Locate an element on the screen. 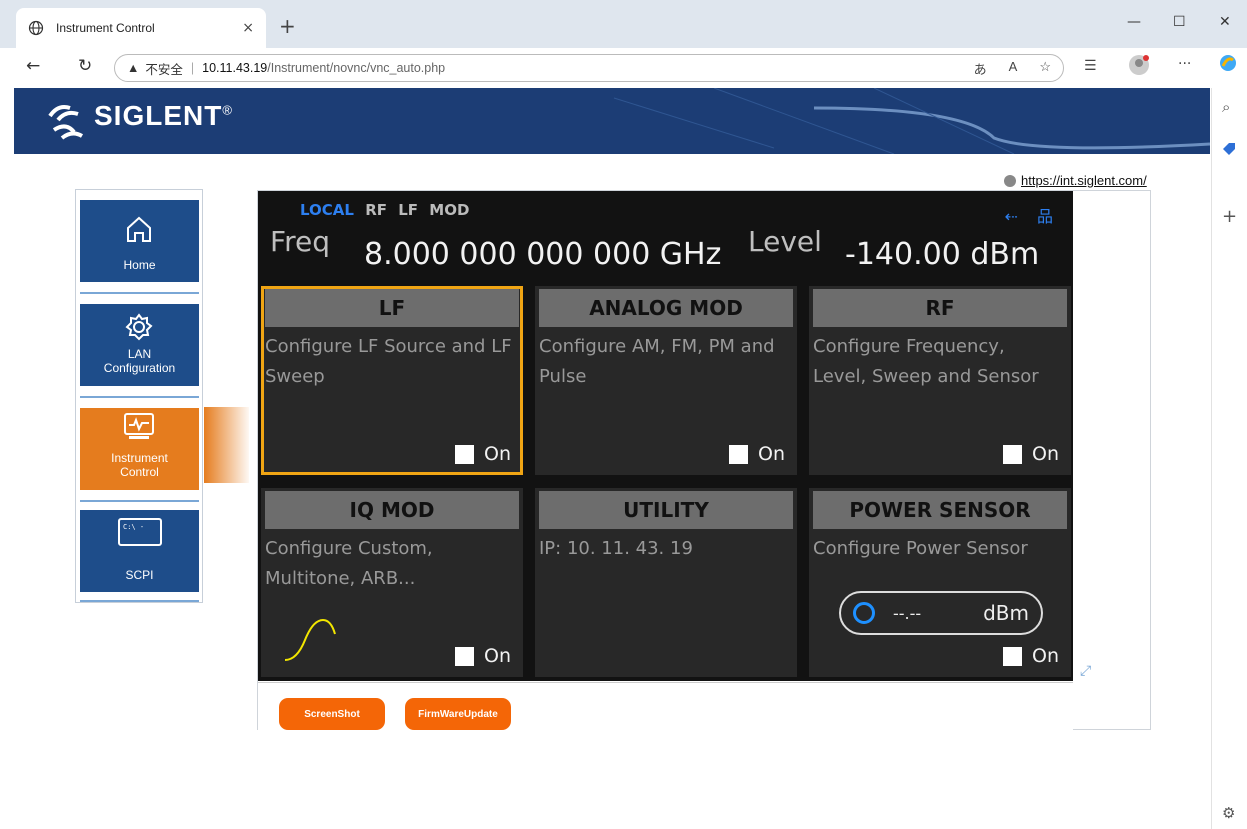 This screenshot has height=829, width=1247. sensor-reading-unit: dBm is located at coordinates (1006, 613).